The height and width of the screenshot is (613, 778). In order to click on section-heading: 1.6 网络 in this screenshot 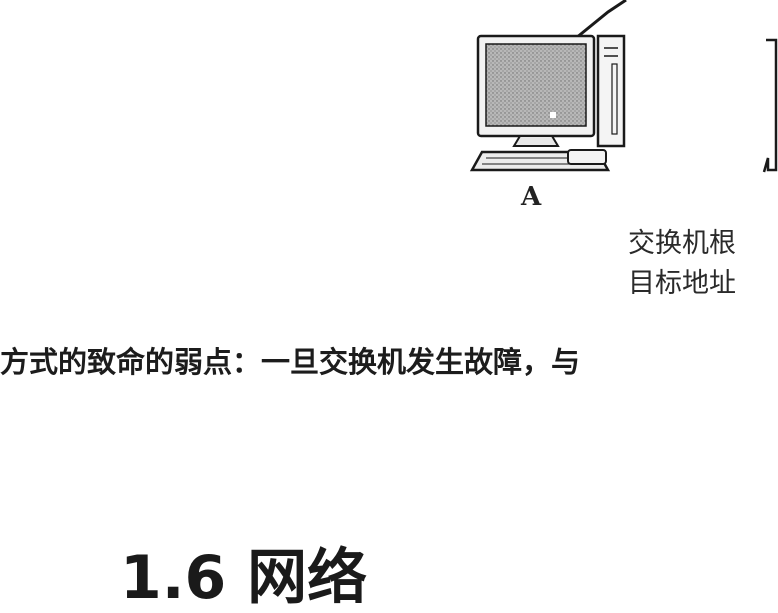, I will do `click(244, 578)`.